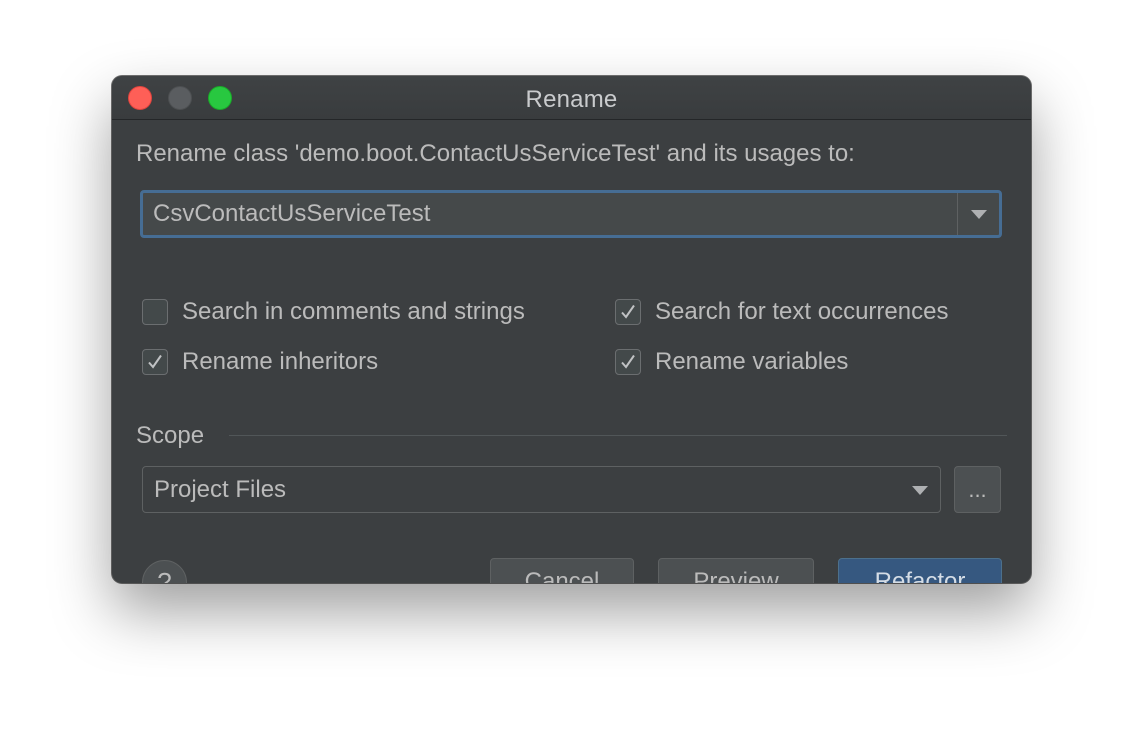 This screenshot has height=732, width=1144. I want to click on new-name-combo, so click(571, 214).